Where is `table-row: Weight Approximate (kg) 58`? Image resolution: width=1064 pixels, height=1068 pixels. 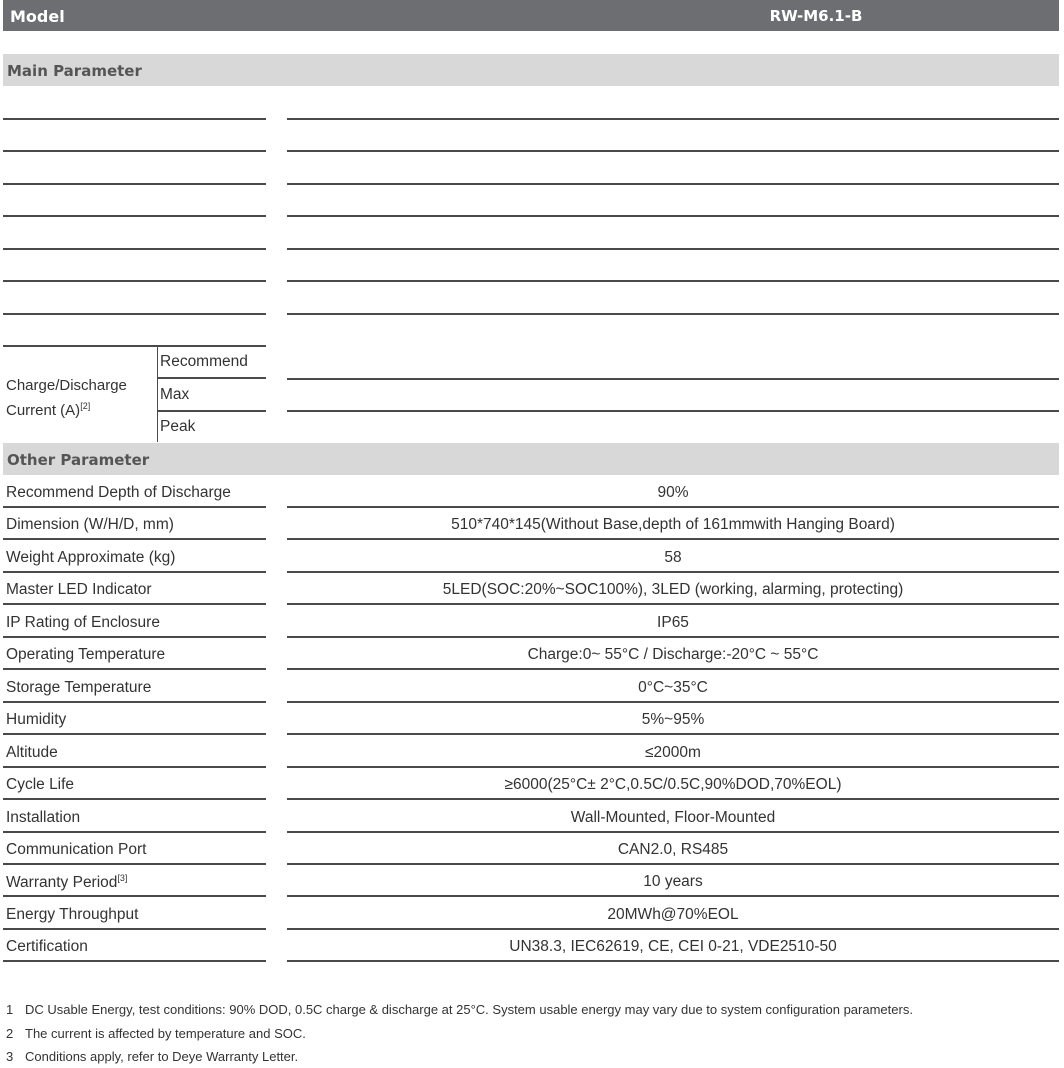
table-row: Weight Approximate (kg) 58 is located at coordinates (531, 557).